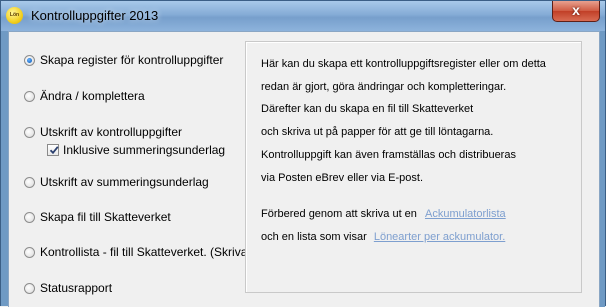 The image size is (606, 307). What do you see at coordinates (339, 214) in the screenshot?
I see `prep-text: Förbered genom att skriva ut en` at bounding box center [339, 214].